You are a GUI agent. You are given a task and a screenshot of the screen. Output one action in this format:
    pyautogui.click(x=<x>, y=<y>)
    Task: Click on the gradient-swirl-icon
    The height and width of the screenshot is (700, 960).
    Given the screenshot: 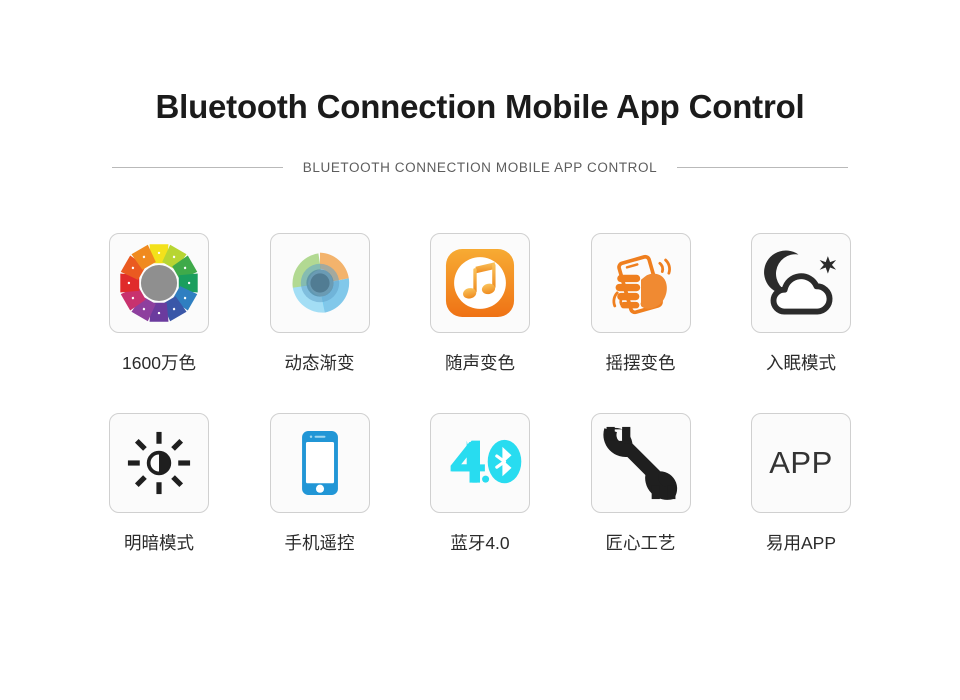 What is the action you would take?
    pyautogui.click(x=320, y=282)
    